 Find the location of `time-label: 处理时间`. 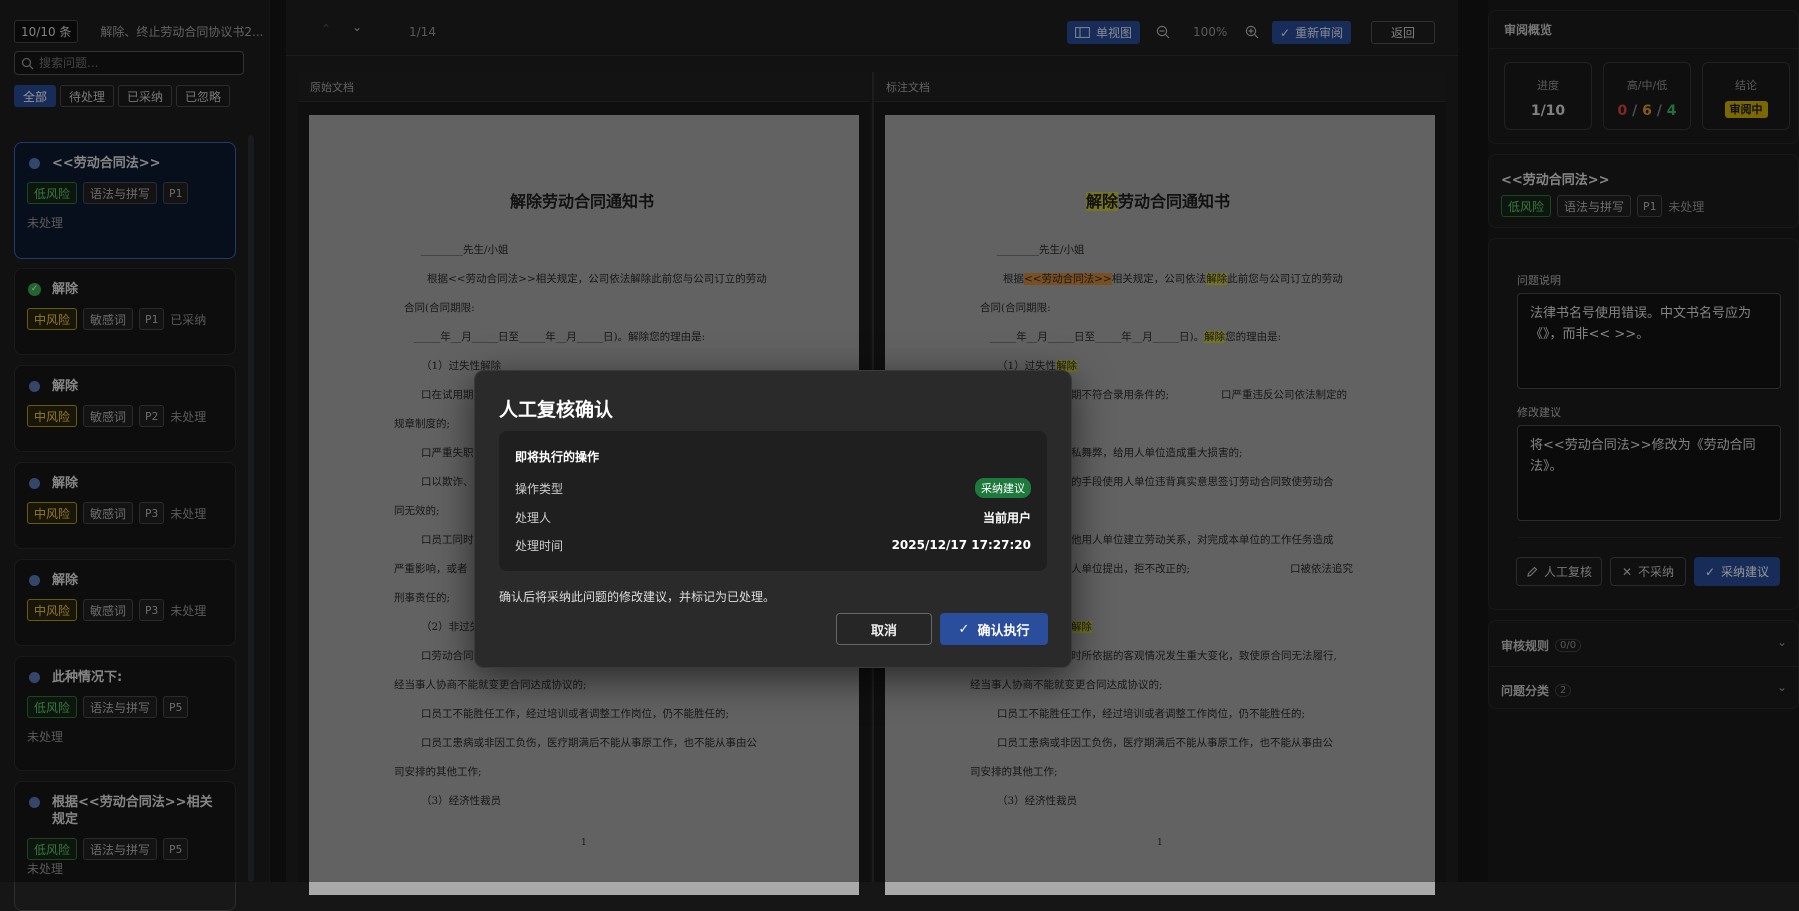

time-label: 处理时间 is located at coordinates (539, 545).